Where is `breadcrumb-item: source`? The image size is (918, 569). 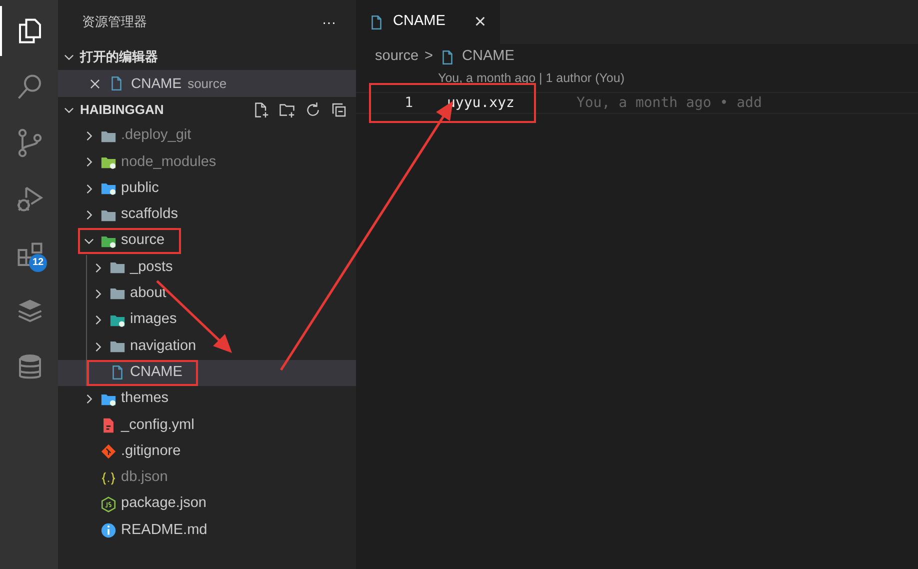
breadcrumb-item: source is located at coordinates (397, 57).